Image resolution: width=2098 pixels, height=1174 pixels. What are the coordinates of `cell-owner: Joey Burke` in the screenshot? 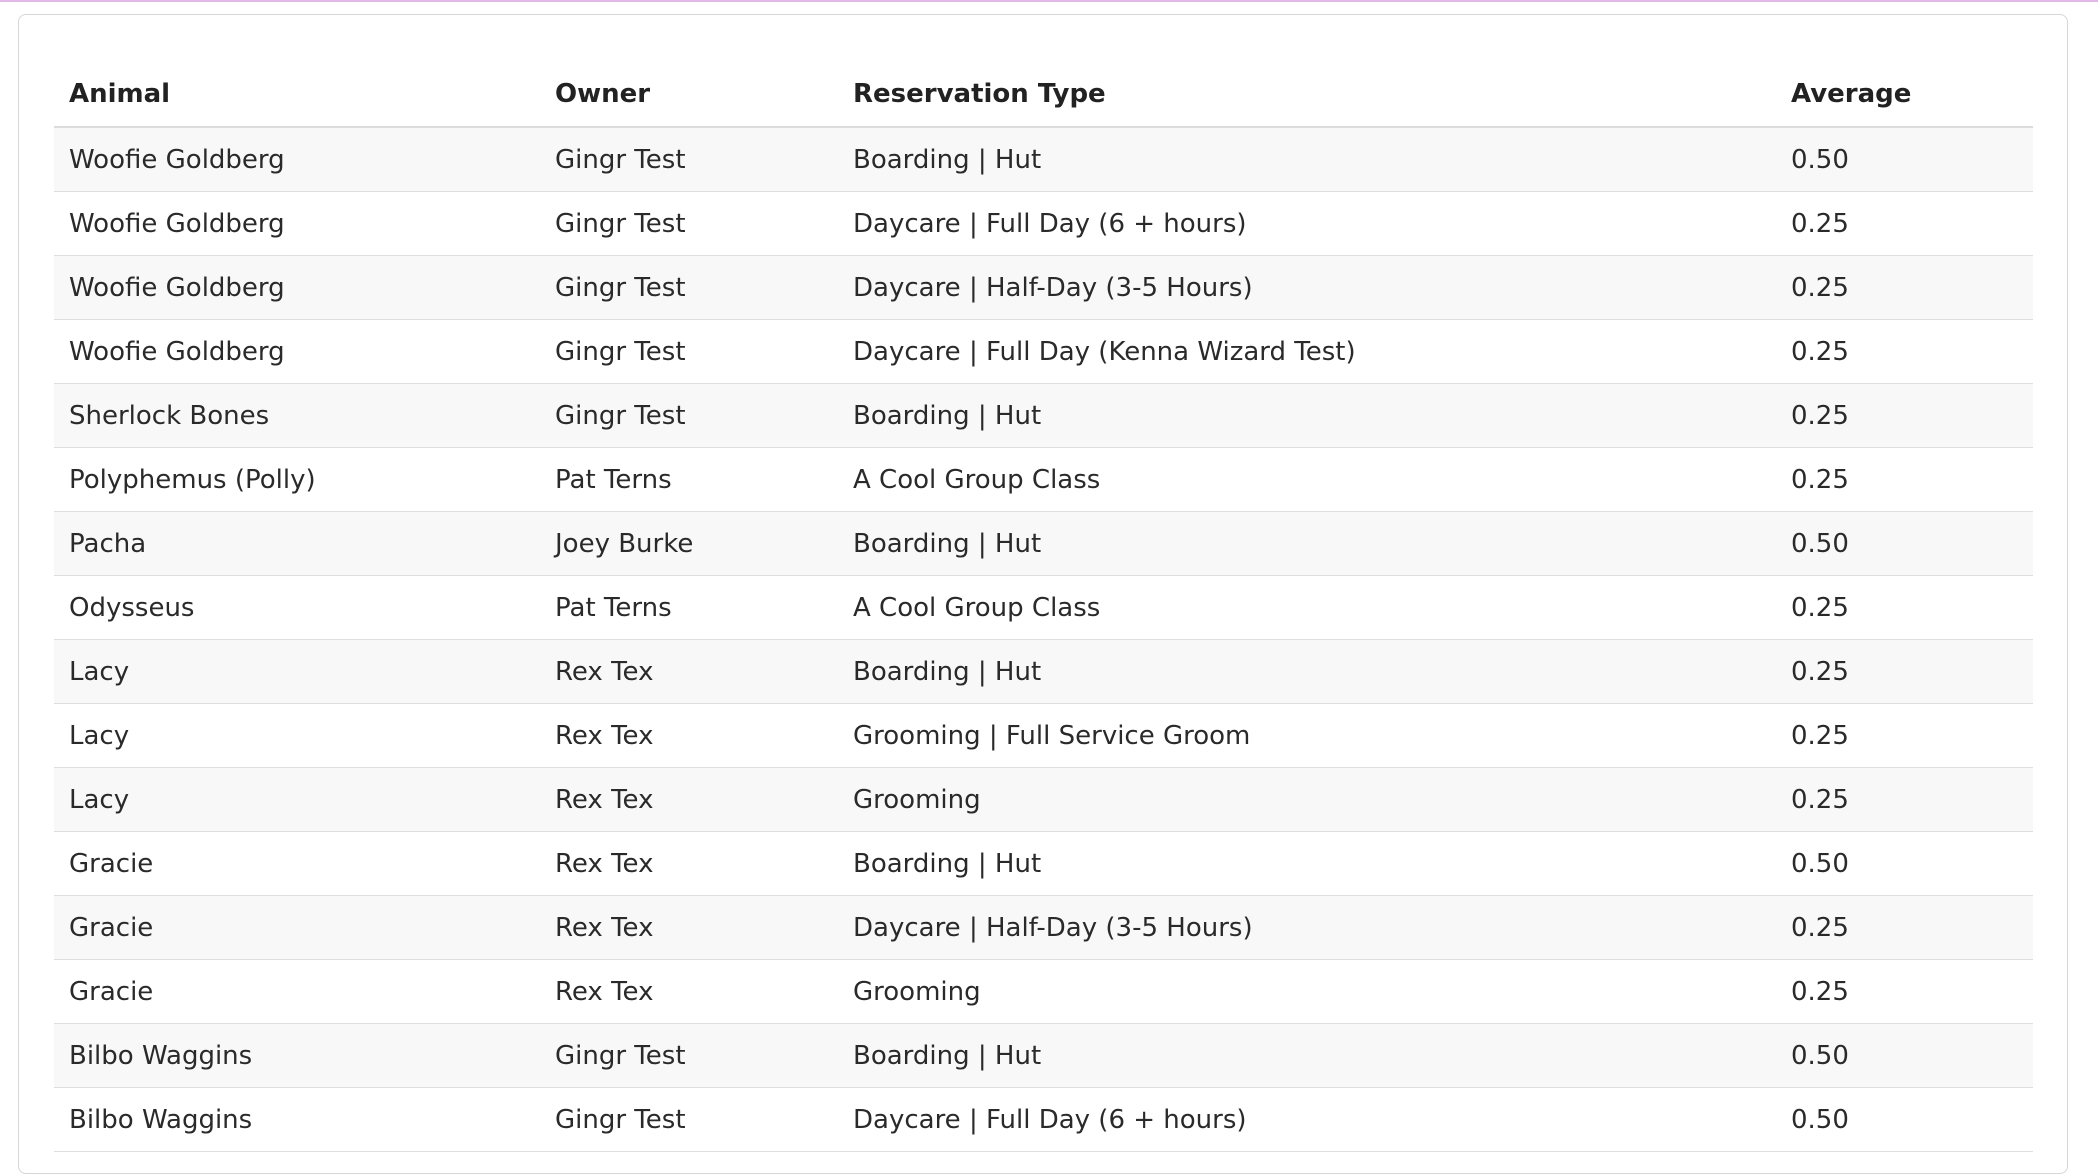 It's located at (689, 543).